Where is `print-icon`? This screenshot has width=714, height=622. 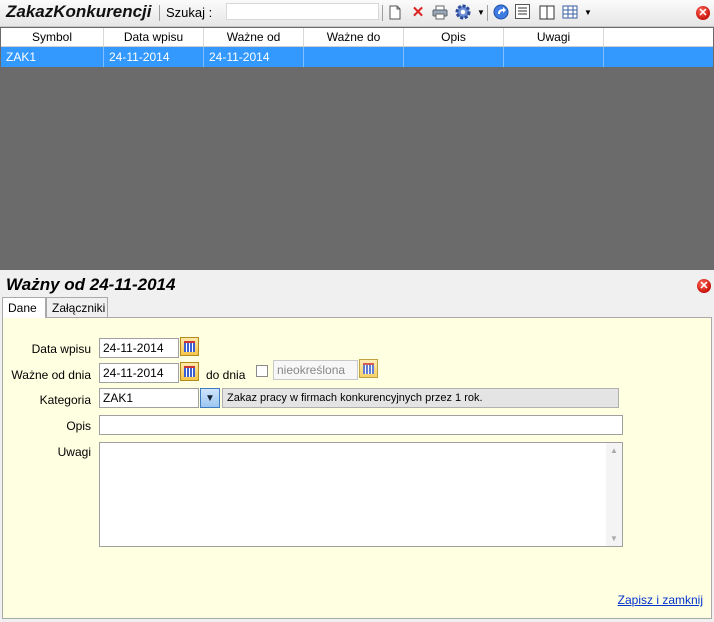 print-icon is located at coordinates (440, 12).